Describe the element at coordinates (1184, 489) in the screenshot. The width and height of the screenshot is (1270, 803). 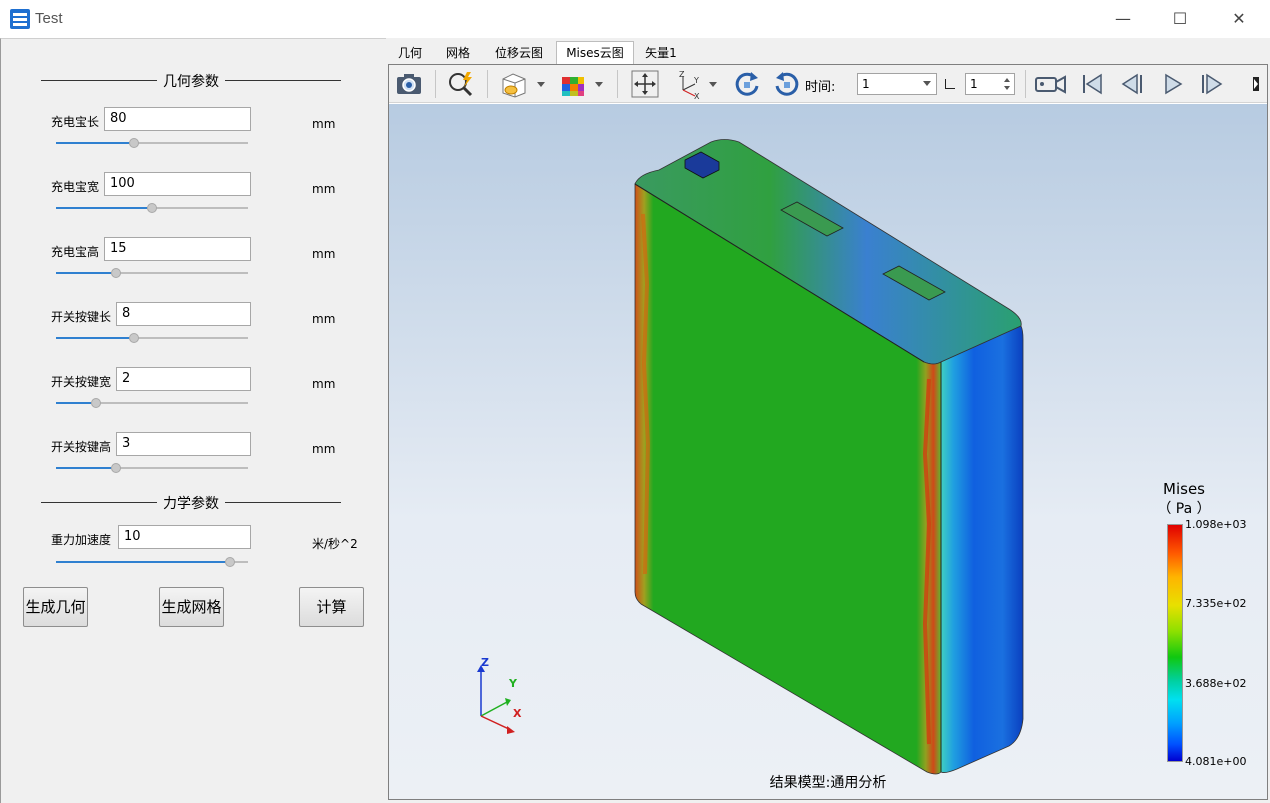
I see `legend-title: Mises` at that location.